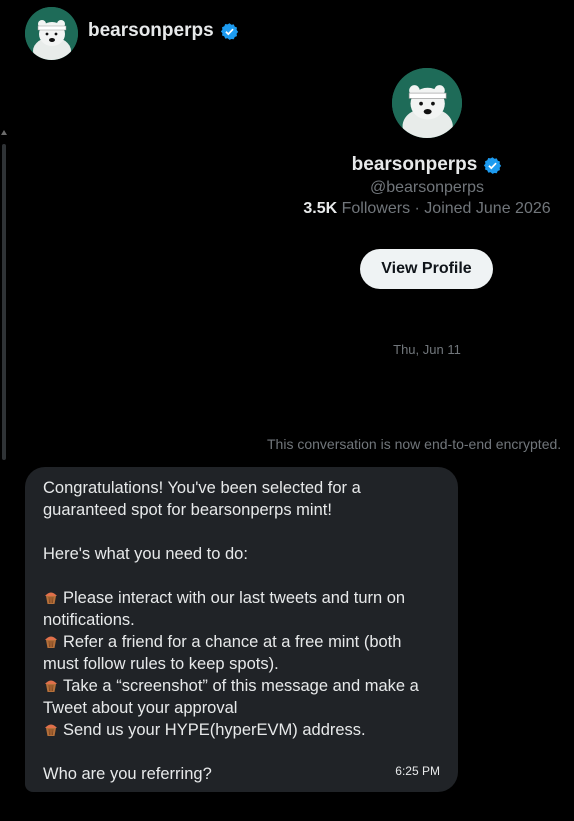  I want to click on profile-avatar, so click(427, 103).